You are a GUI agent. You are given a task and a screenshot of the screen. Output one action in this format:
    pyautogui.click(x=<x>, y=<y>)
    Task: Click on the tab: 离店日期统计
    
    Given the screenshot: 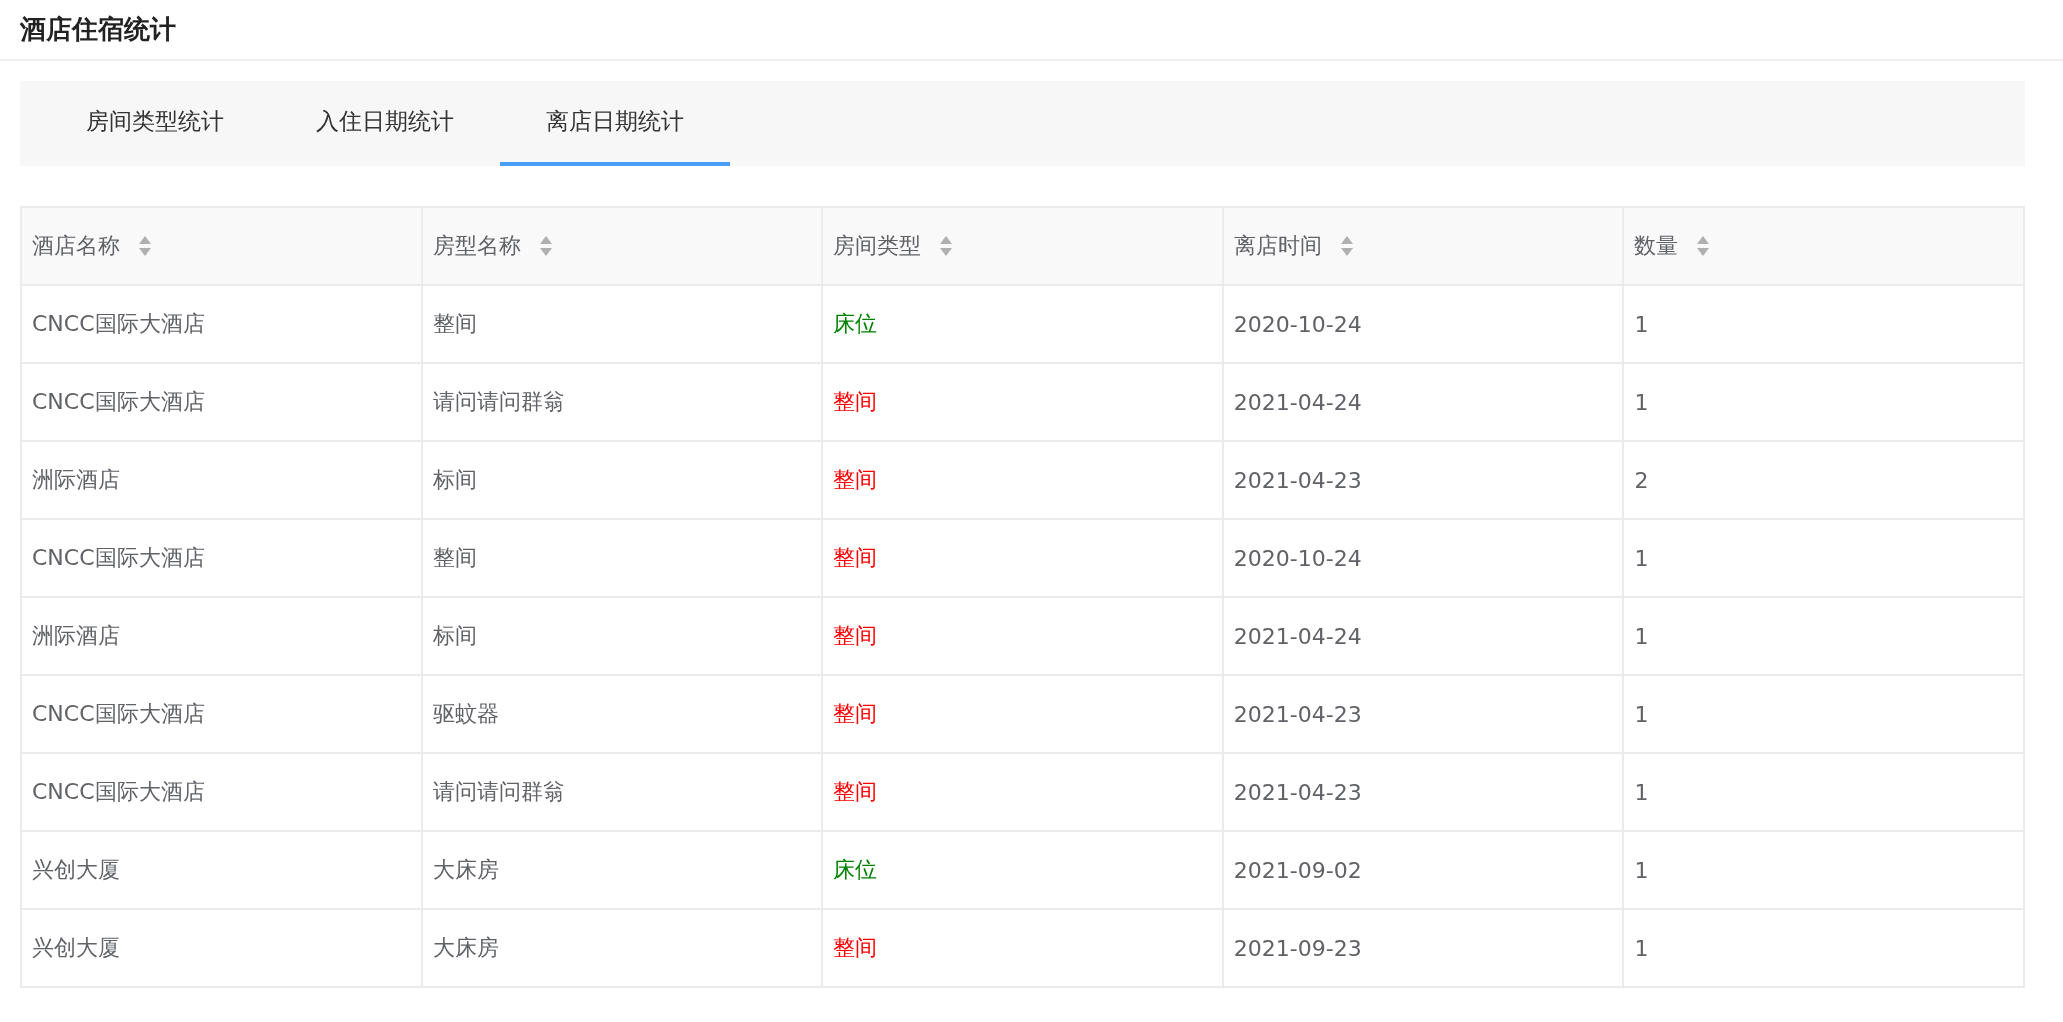 What is the action you would take?
    pyautogui.click(x=615, y=123)
    